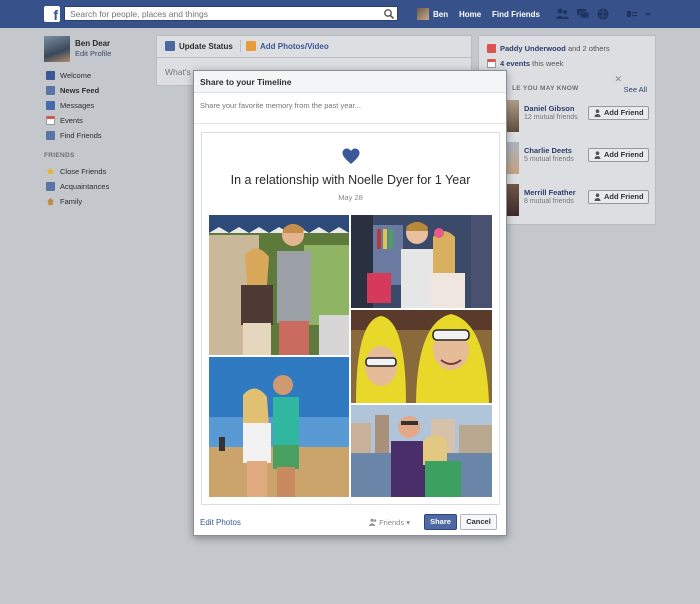 This screenshot has height=604, width=700. I want to click on composer-divider, so click(314, 57).